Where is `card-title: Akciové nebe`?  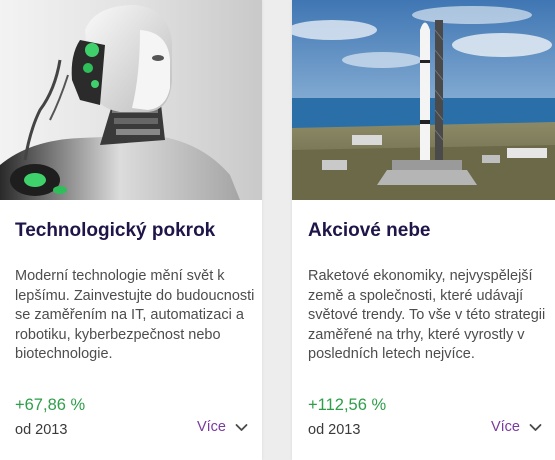 card-title: Akciové nebe is located at coordinates (369, 230).